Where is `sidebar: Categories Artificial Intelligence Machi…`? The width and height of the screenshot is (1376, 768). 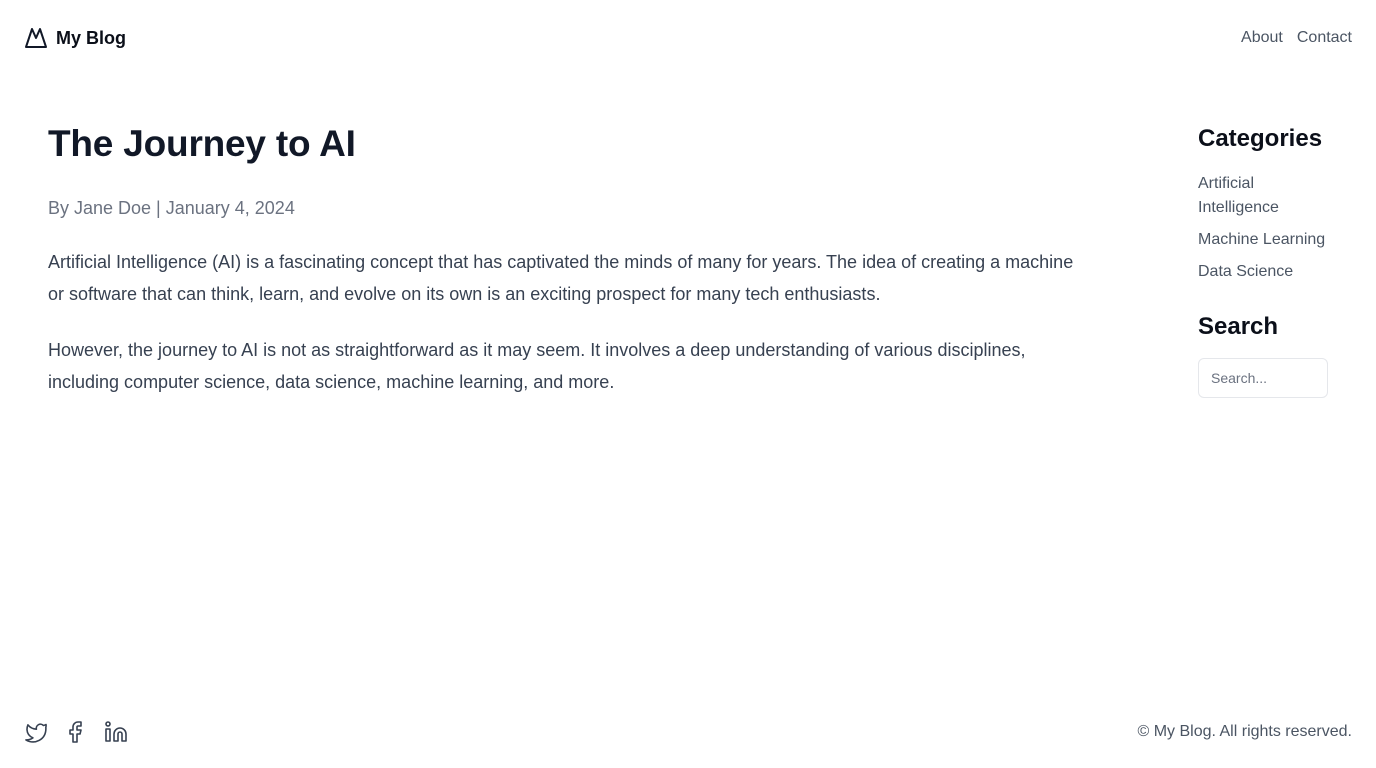
sidebar: Categories Artificial Intelligence Machi… is located at coordinates (1268, 260).